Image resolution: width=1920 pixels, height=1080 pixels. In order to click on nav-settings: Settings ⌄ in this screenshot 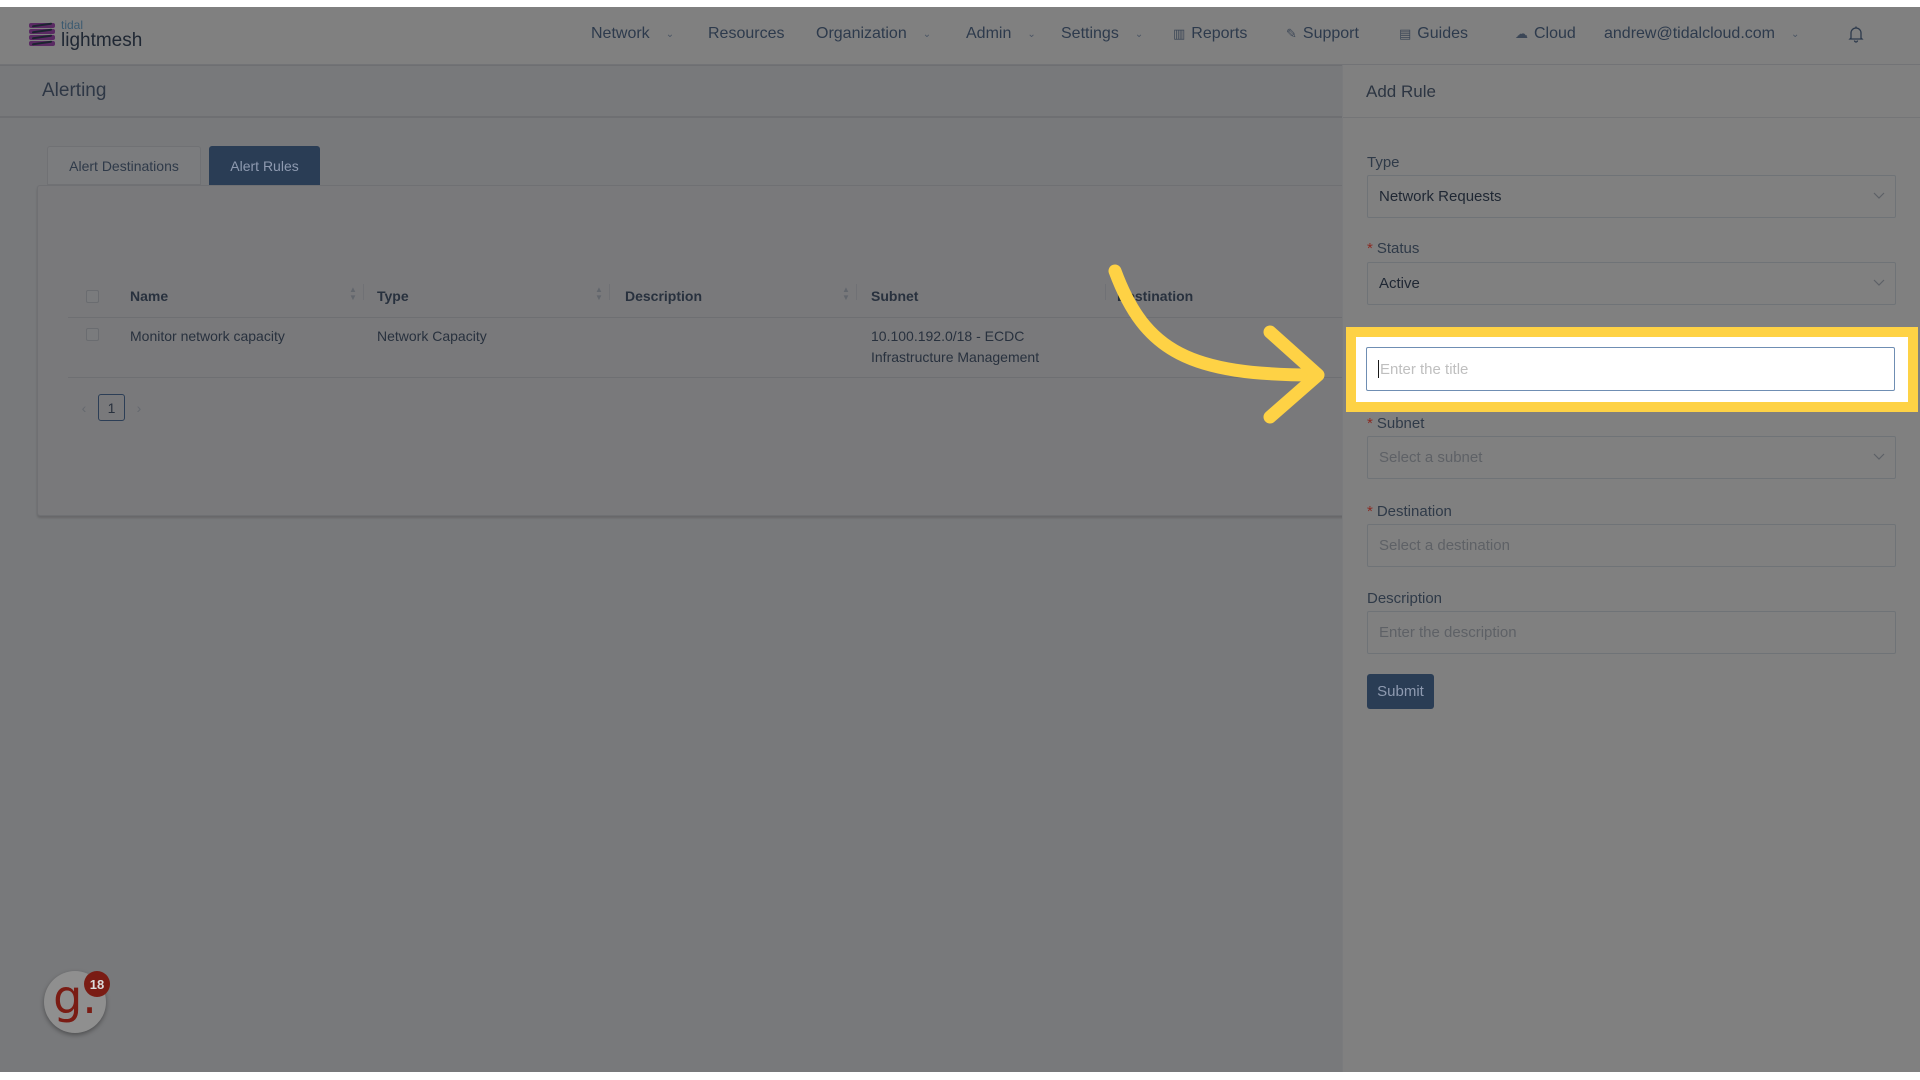, I will do `click(1102, 34)`.